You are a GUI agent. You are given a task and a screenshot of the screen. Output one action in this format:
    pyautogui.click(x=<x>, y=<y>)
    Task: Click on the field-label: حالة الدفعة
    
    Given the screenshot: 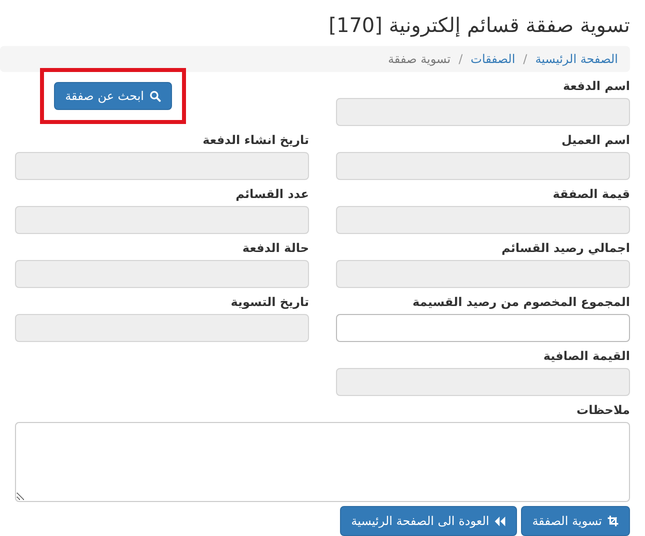 What is the action you would take?
    pyautogui.click(x=275, y=248)
    